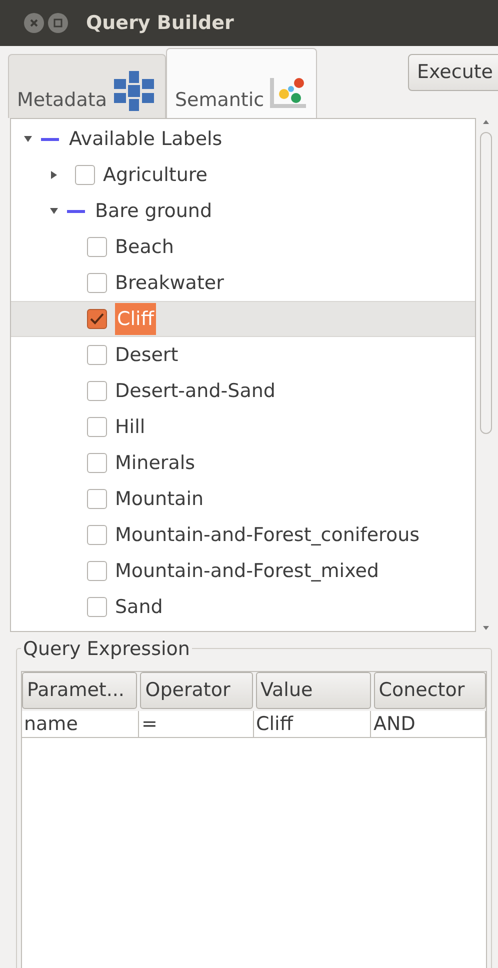 Image resolution: width=498 pixels, height=968 pixels. Describe the element at coordinates (139, 607) in the screenshot. I see `tree-label: Sand` at that location.